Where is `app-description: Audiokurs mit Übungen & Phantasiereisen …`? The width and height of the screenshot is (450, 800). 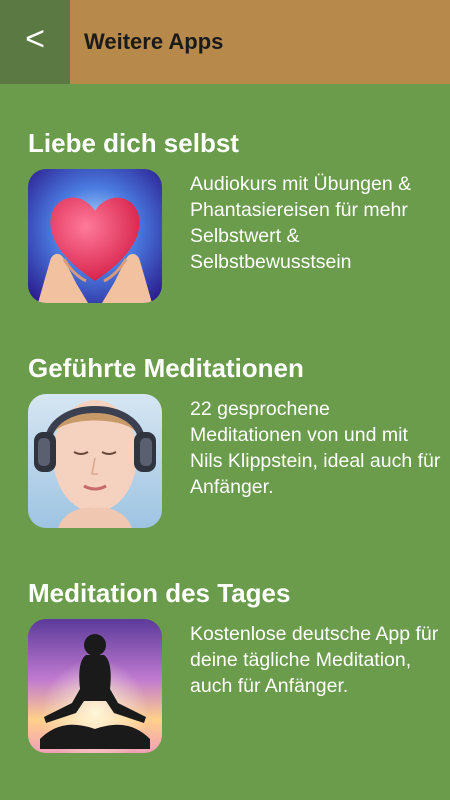 app-description: Audiokurs mit Übungen & Phantasiereisen … is located at coordinates (301, 223).